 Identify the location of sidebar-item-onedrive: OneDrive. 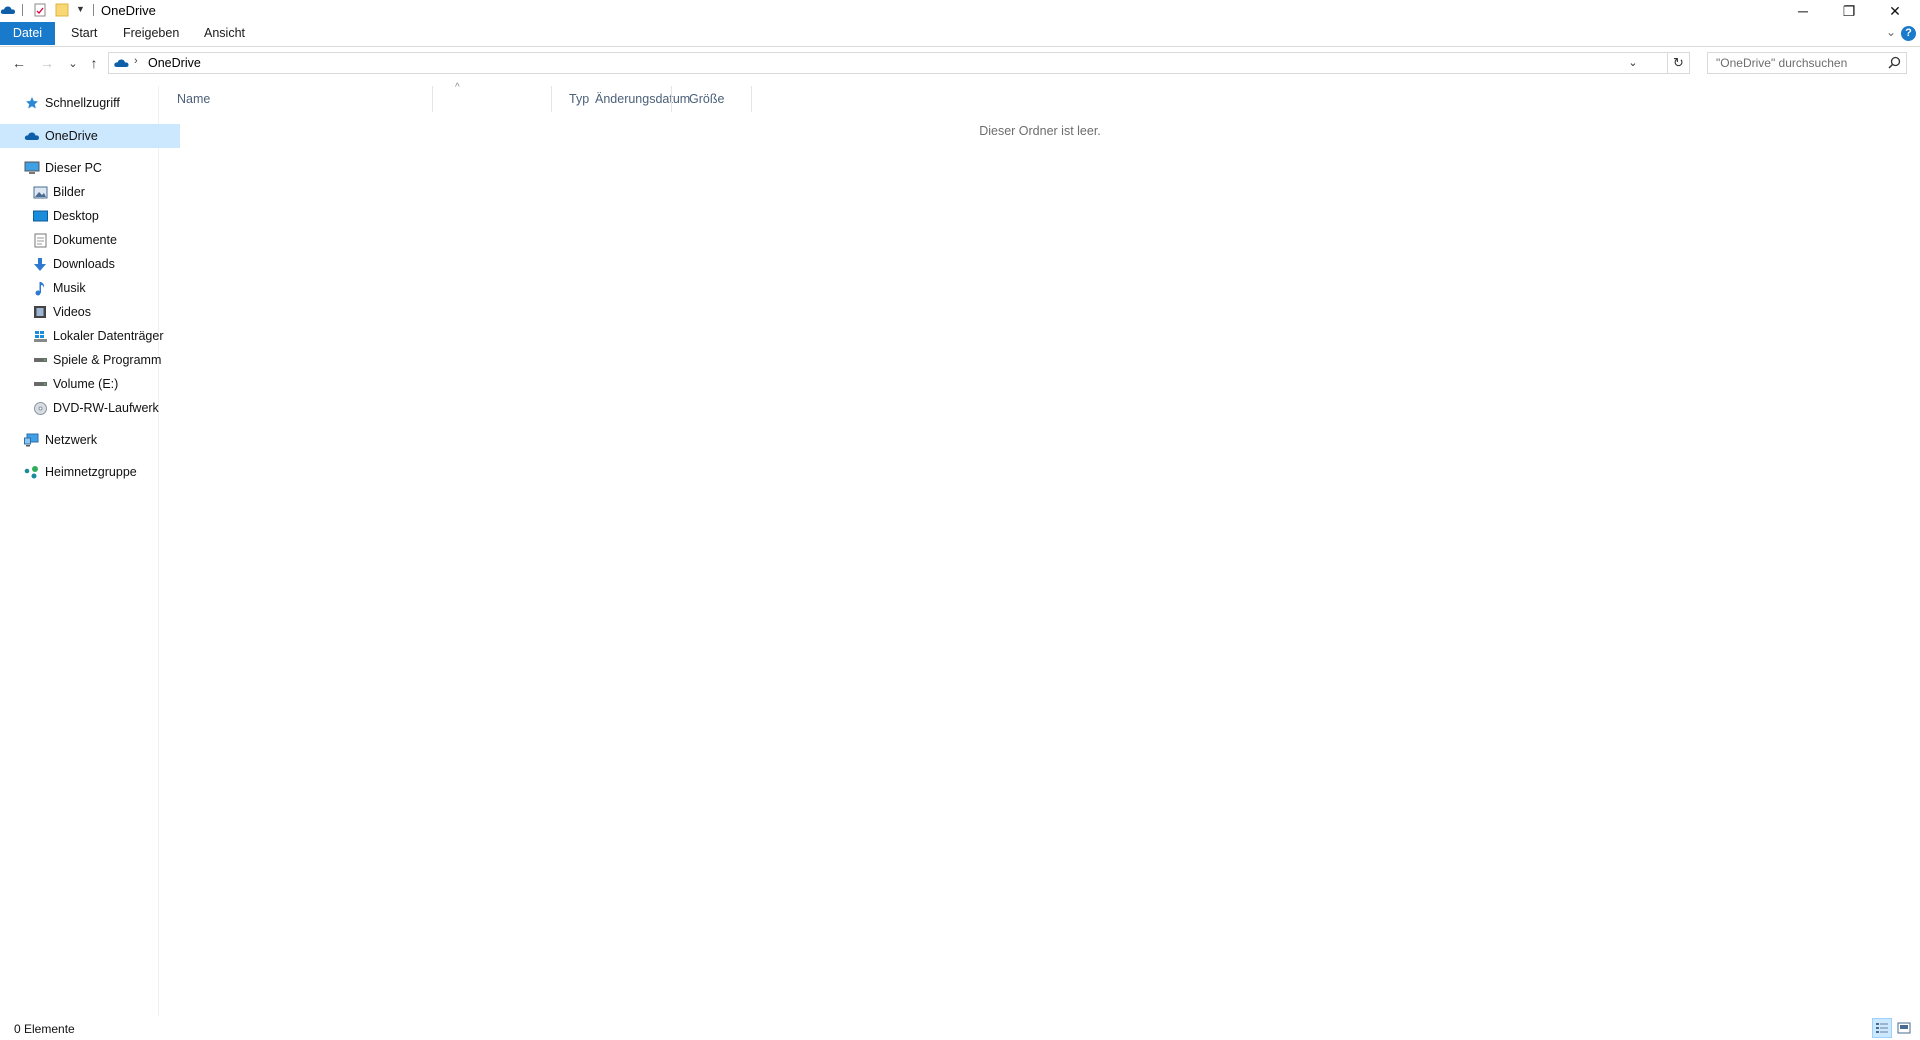
(90, 136).